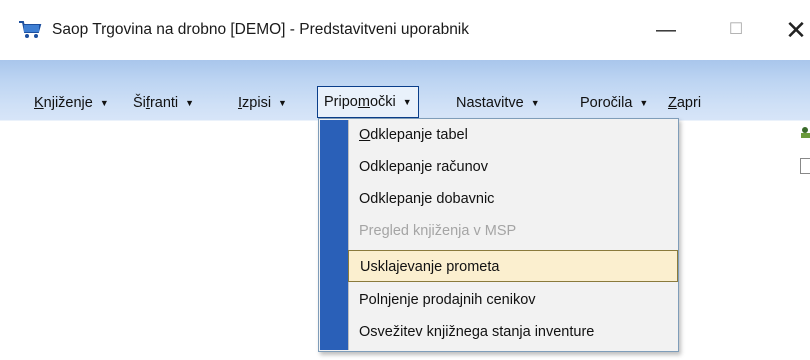 Image resolution: width=810 pixels, height=360 pixels. I want to click on dropdown-item-label: Odklepanje dobavnic, so click(426, 199).